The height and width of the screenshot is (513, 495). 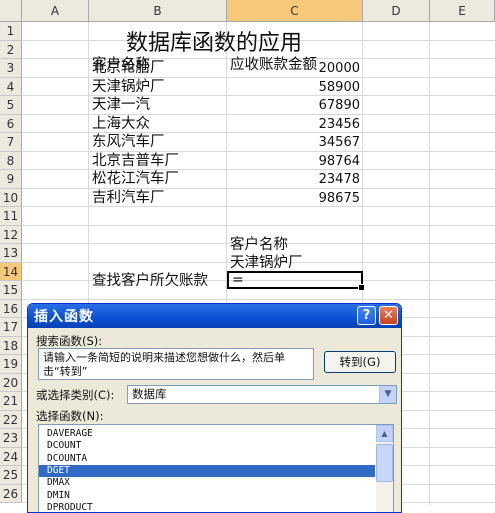 I want to click on scroll-thumb, so click(x=384, y=463).